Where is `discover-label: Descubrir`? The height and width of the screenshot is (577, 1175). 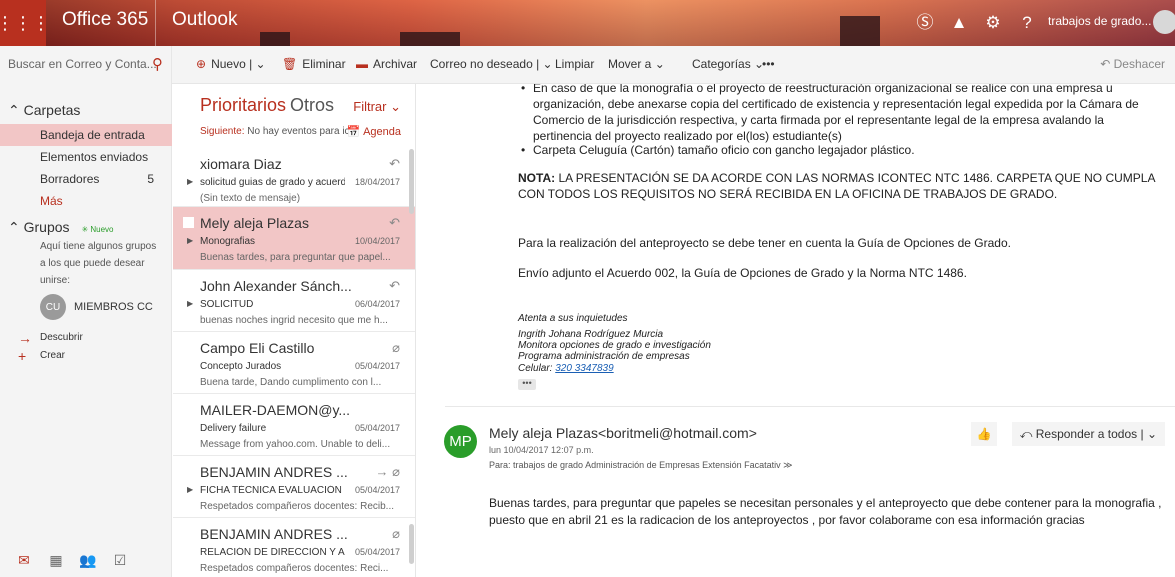
discover-label: Descubrir is located at coordinates (61, 337).